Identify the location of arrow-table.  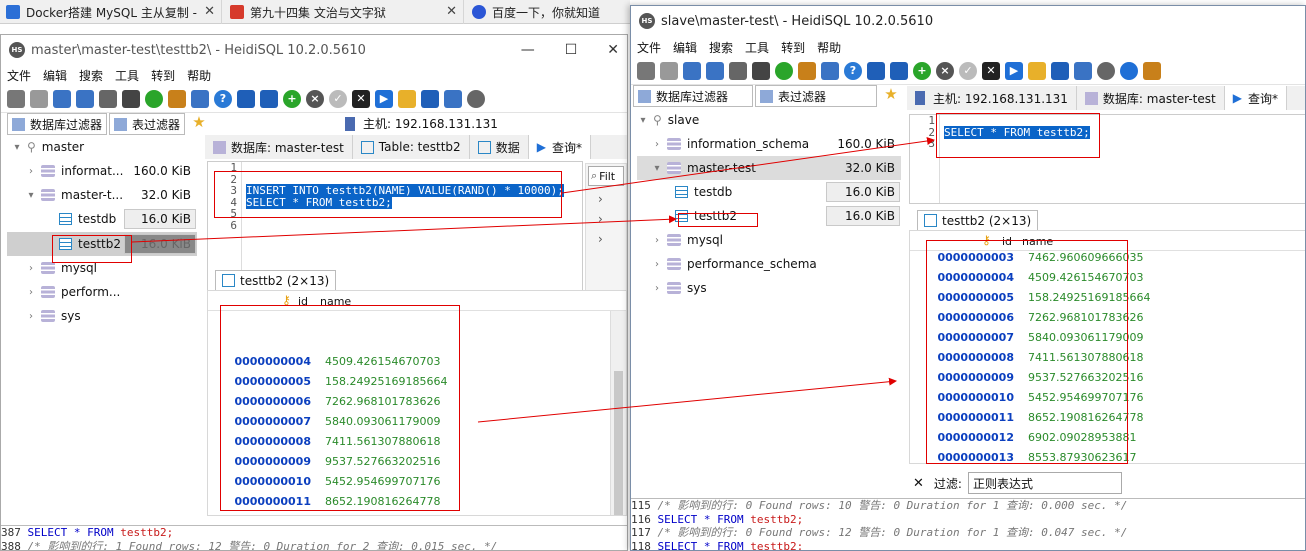
(404, 229).